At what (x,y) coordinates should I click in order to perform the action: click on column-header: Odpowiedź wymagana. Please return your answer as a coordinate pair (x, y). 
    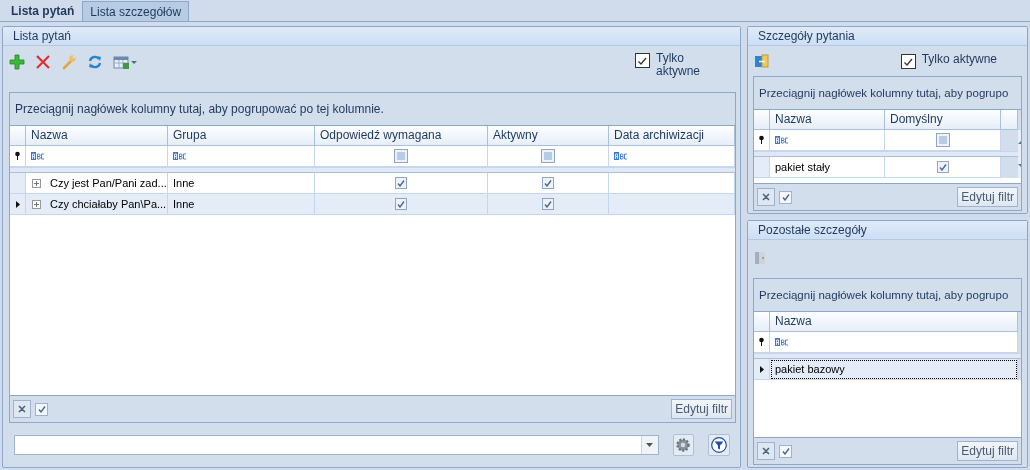
    Looking at the image, I should click on (401, 136).